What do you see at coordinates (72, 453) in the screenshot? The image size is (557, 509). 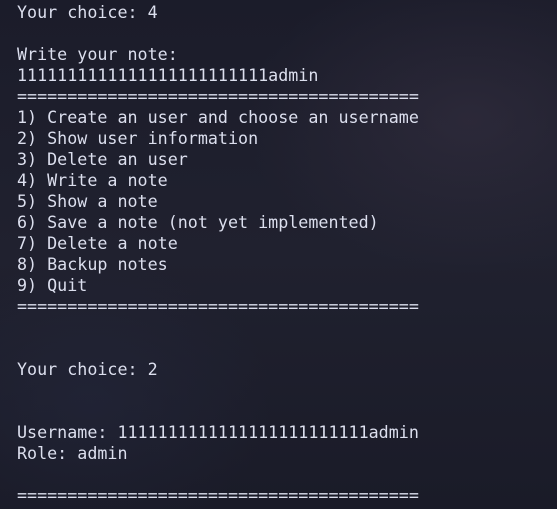 I see `role-output-line: Role: admin` at bounding box center [72, 453].